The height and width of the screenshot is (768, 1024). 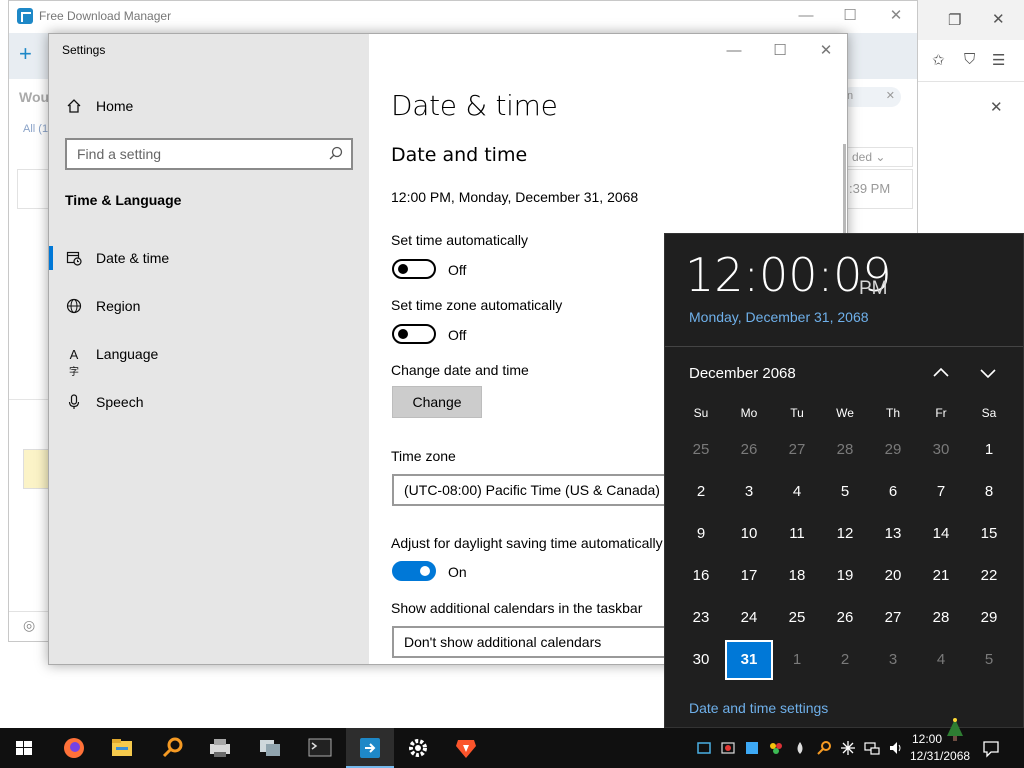 What do you see at coordinates (74, 748) in the screenshot?
I see `firefox-button` at bounding box center [74, 748].